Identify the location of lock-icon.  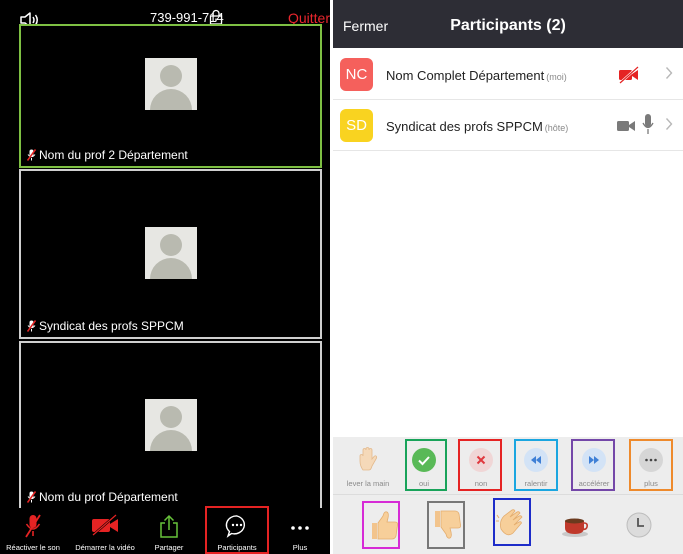
(216, 17).